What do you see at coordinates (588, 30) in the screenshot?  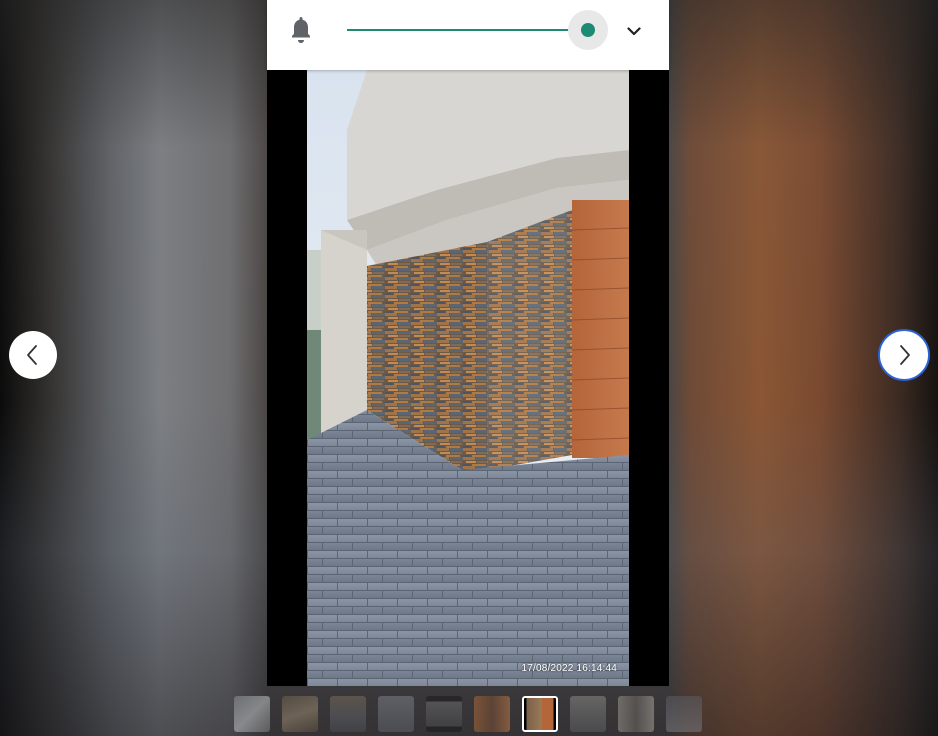 I see `volume-slider-thumb` at bounding box center [588, 30].